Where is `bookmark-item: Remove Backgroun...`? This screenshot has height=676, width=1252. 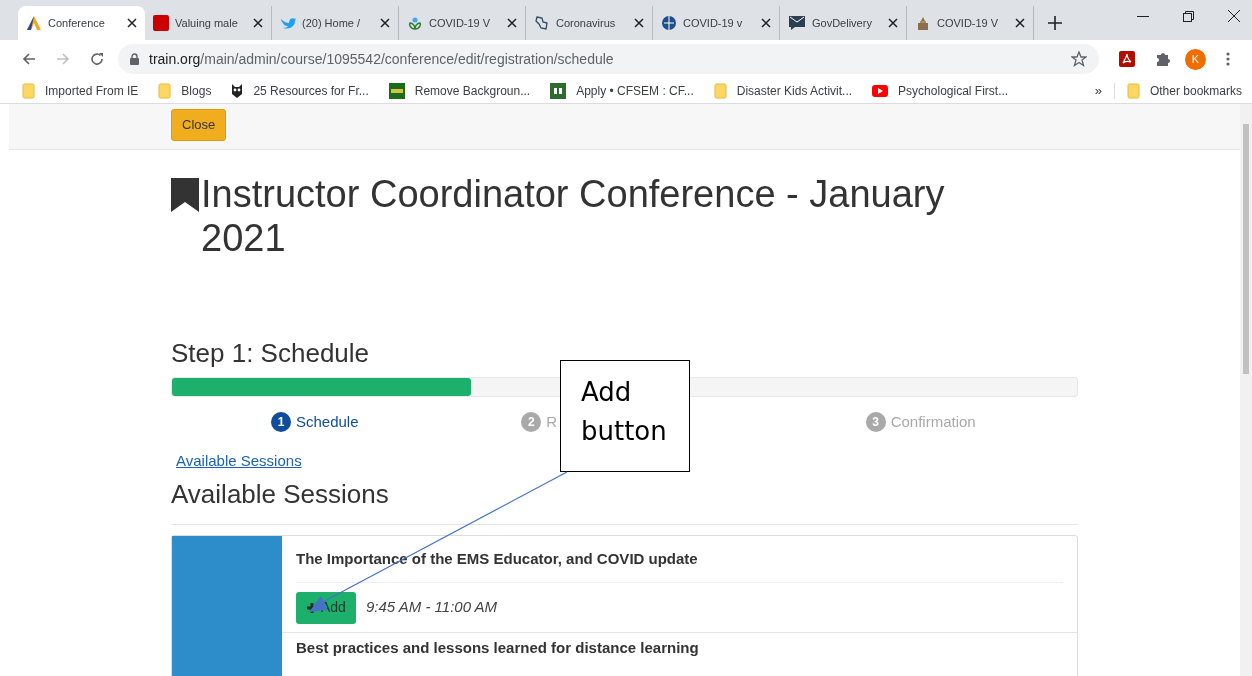
bookmark-item: Remove Backgroun... is located at coordinates (459, 90).